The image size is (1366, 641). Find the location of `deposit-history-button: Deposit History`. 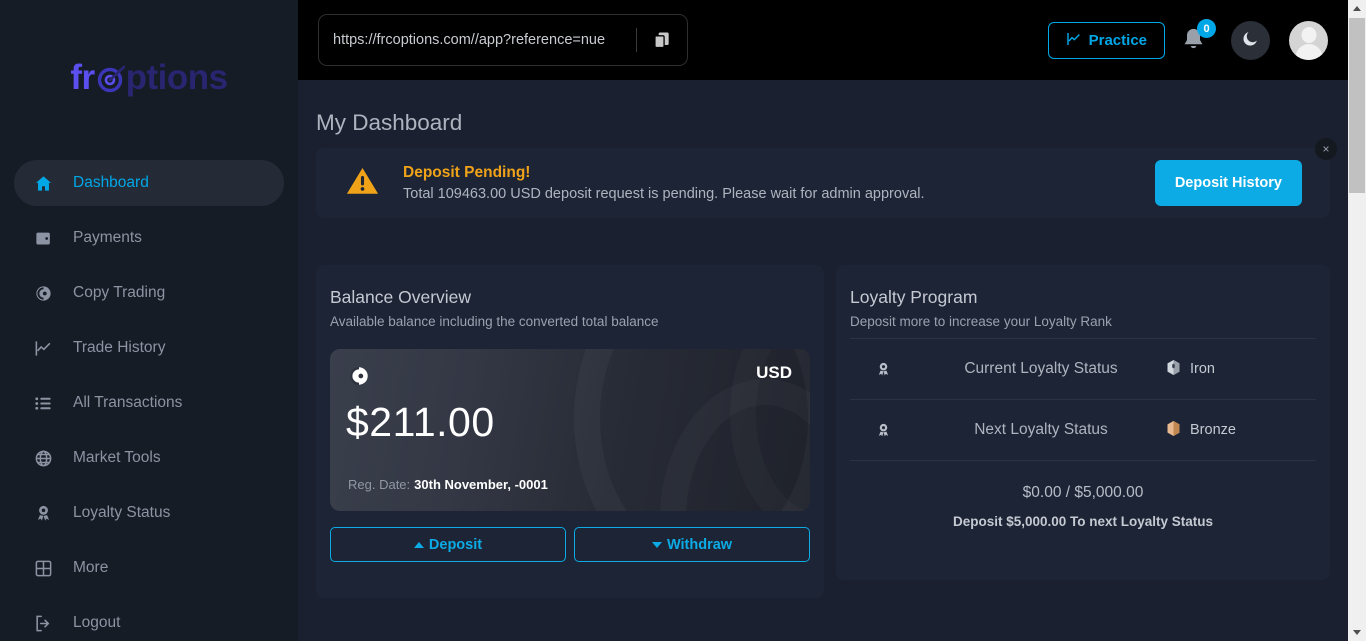

deposit-history-button: Deposit History is located at coordinates (1228, 183).